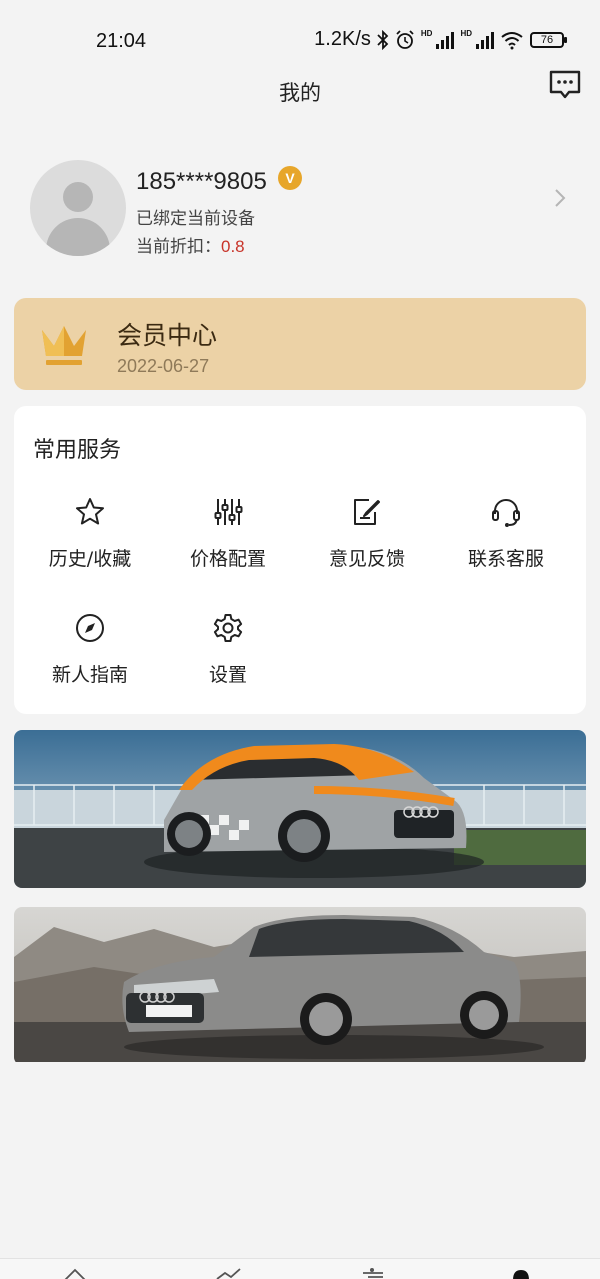 The width and height of the screenshot is (600, 1279). Describe the element at coordinates (121, 41) in the screenshot. I see `status-time: 21:04` at that location.